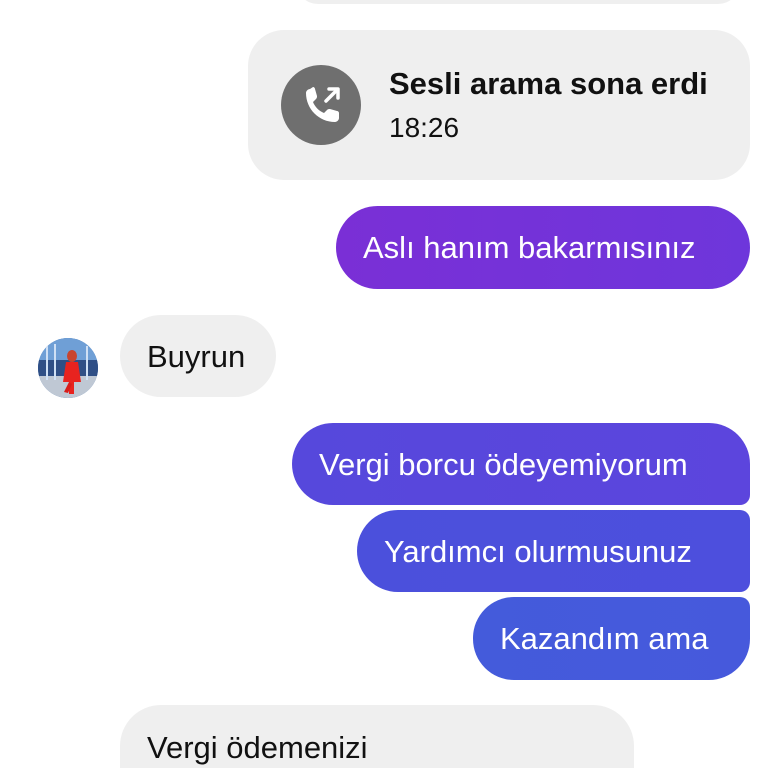  What do you see at coordinates (424, 127) in the screenshot?
I see `call-time: 18:26` at bounding box center [424, 127].